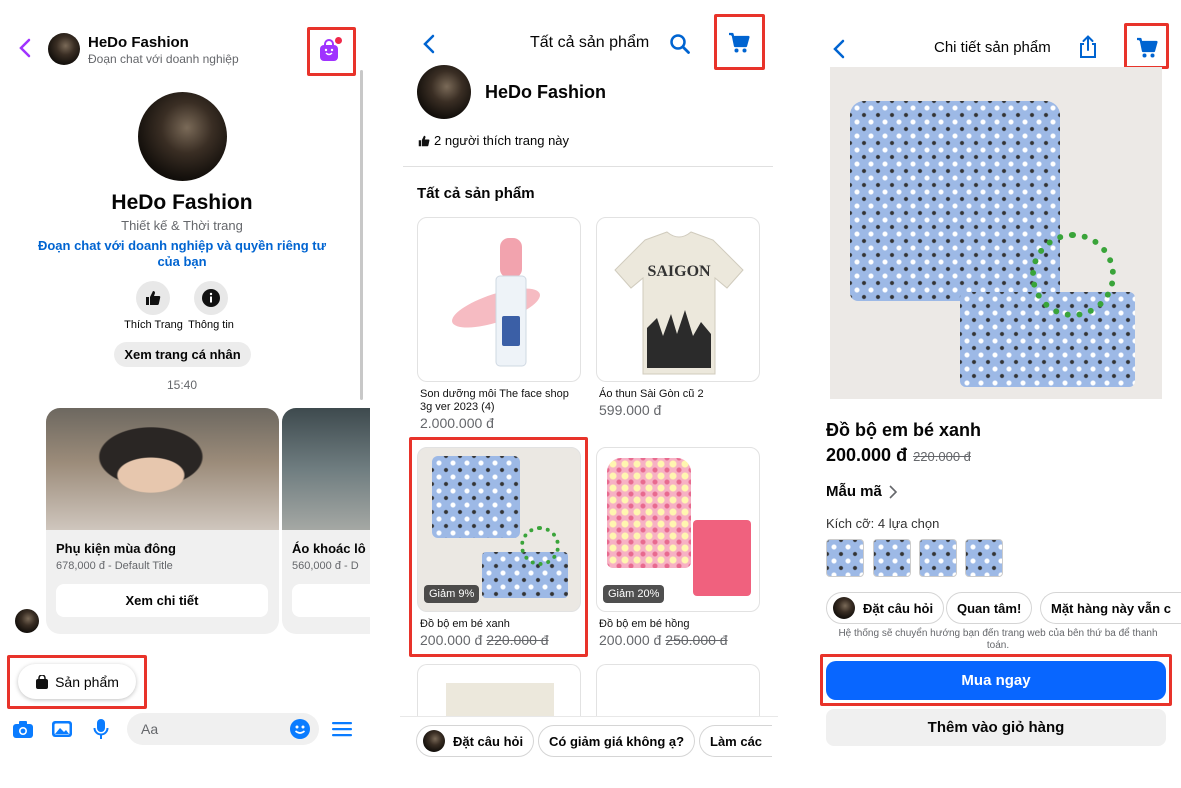 This screenshot has width=1181, height=788. I want to click on image-icon, so click(62, 729).